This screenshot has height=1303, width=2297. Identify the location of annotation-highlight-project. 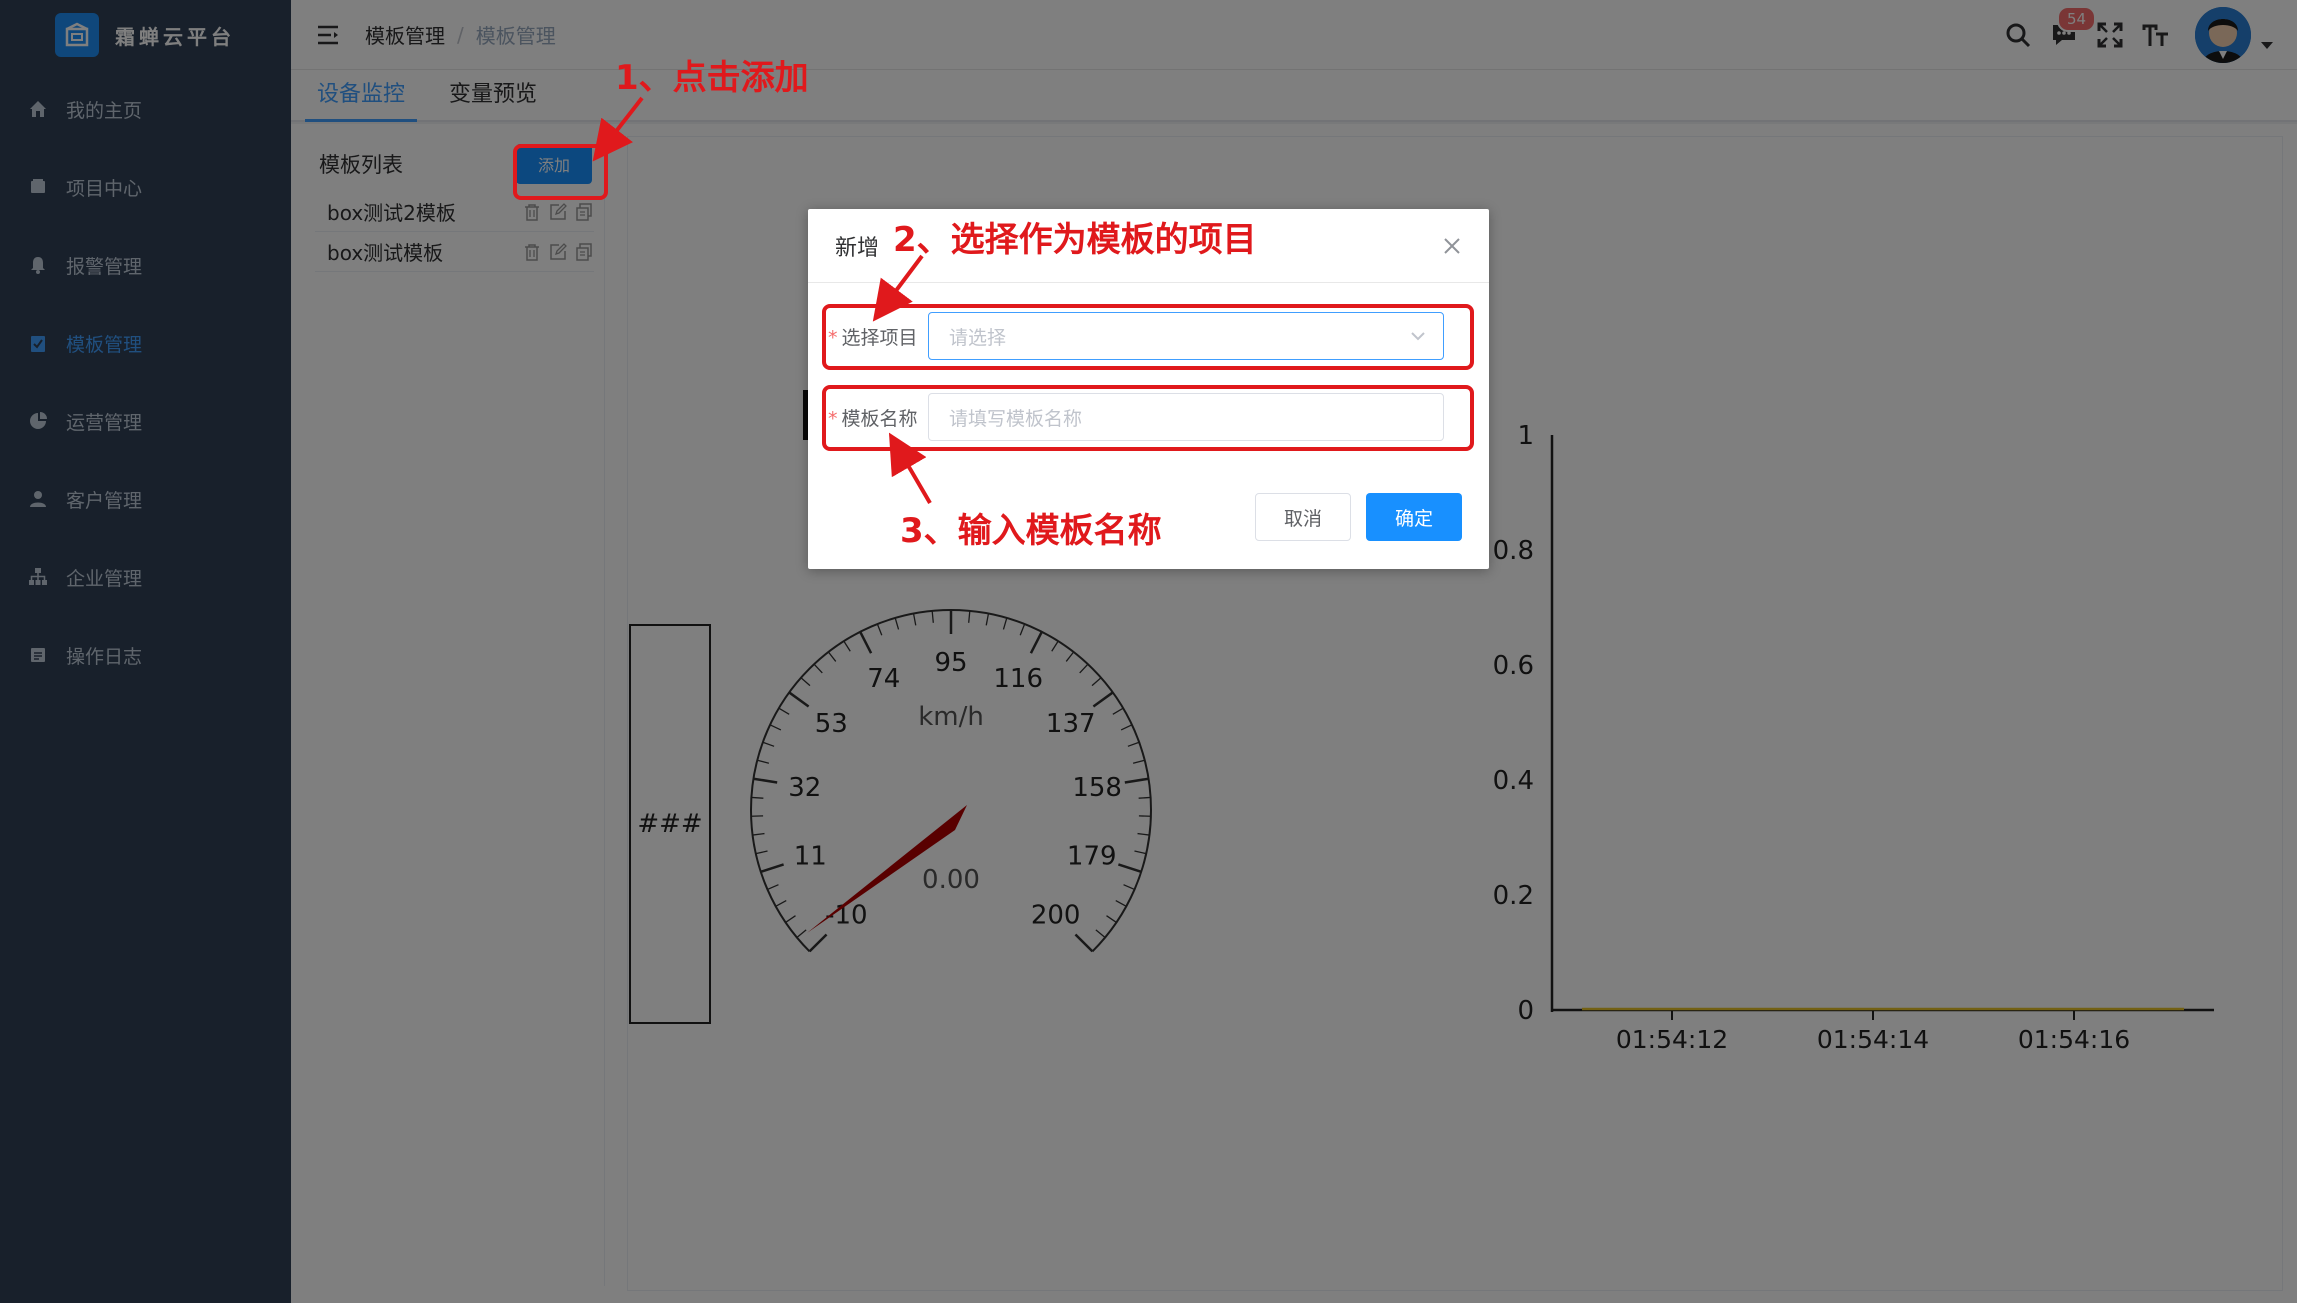
(1148, 337).